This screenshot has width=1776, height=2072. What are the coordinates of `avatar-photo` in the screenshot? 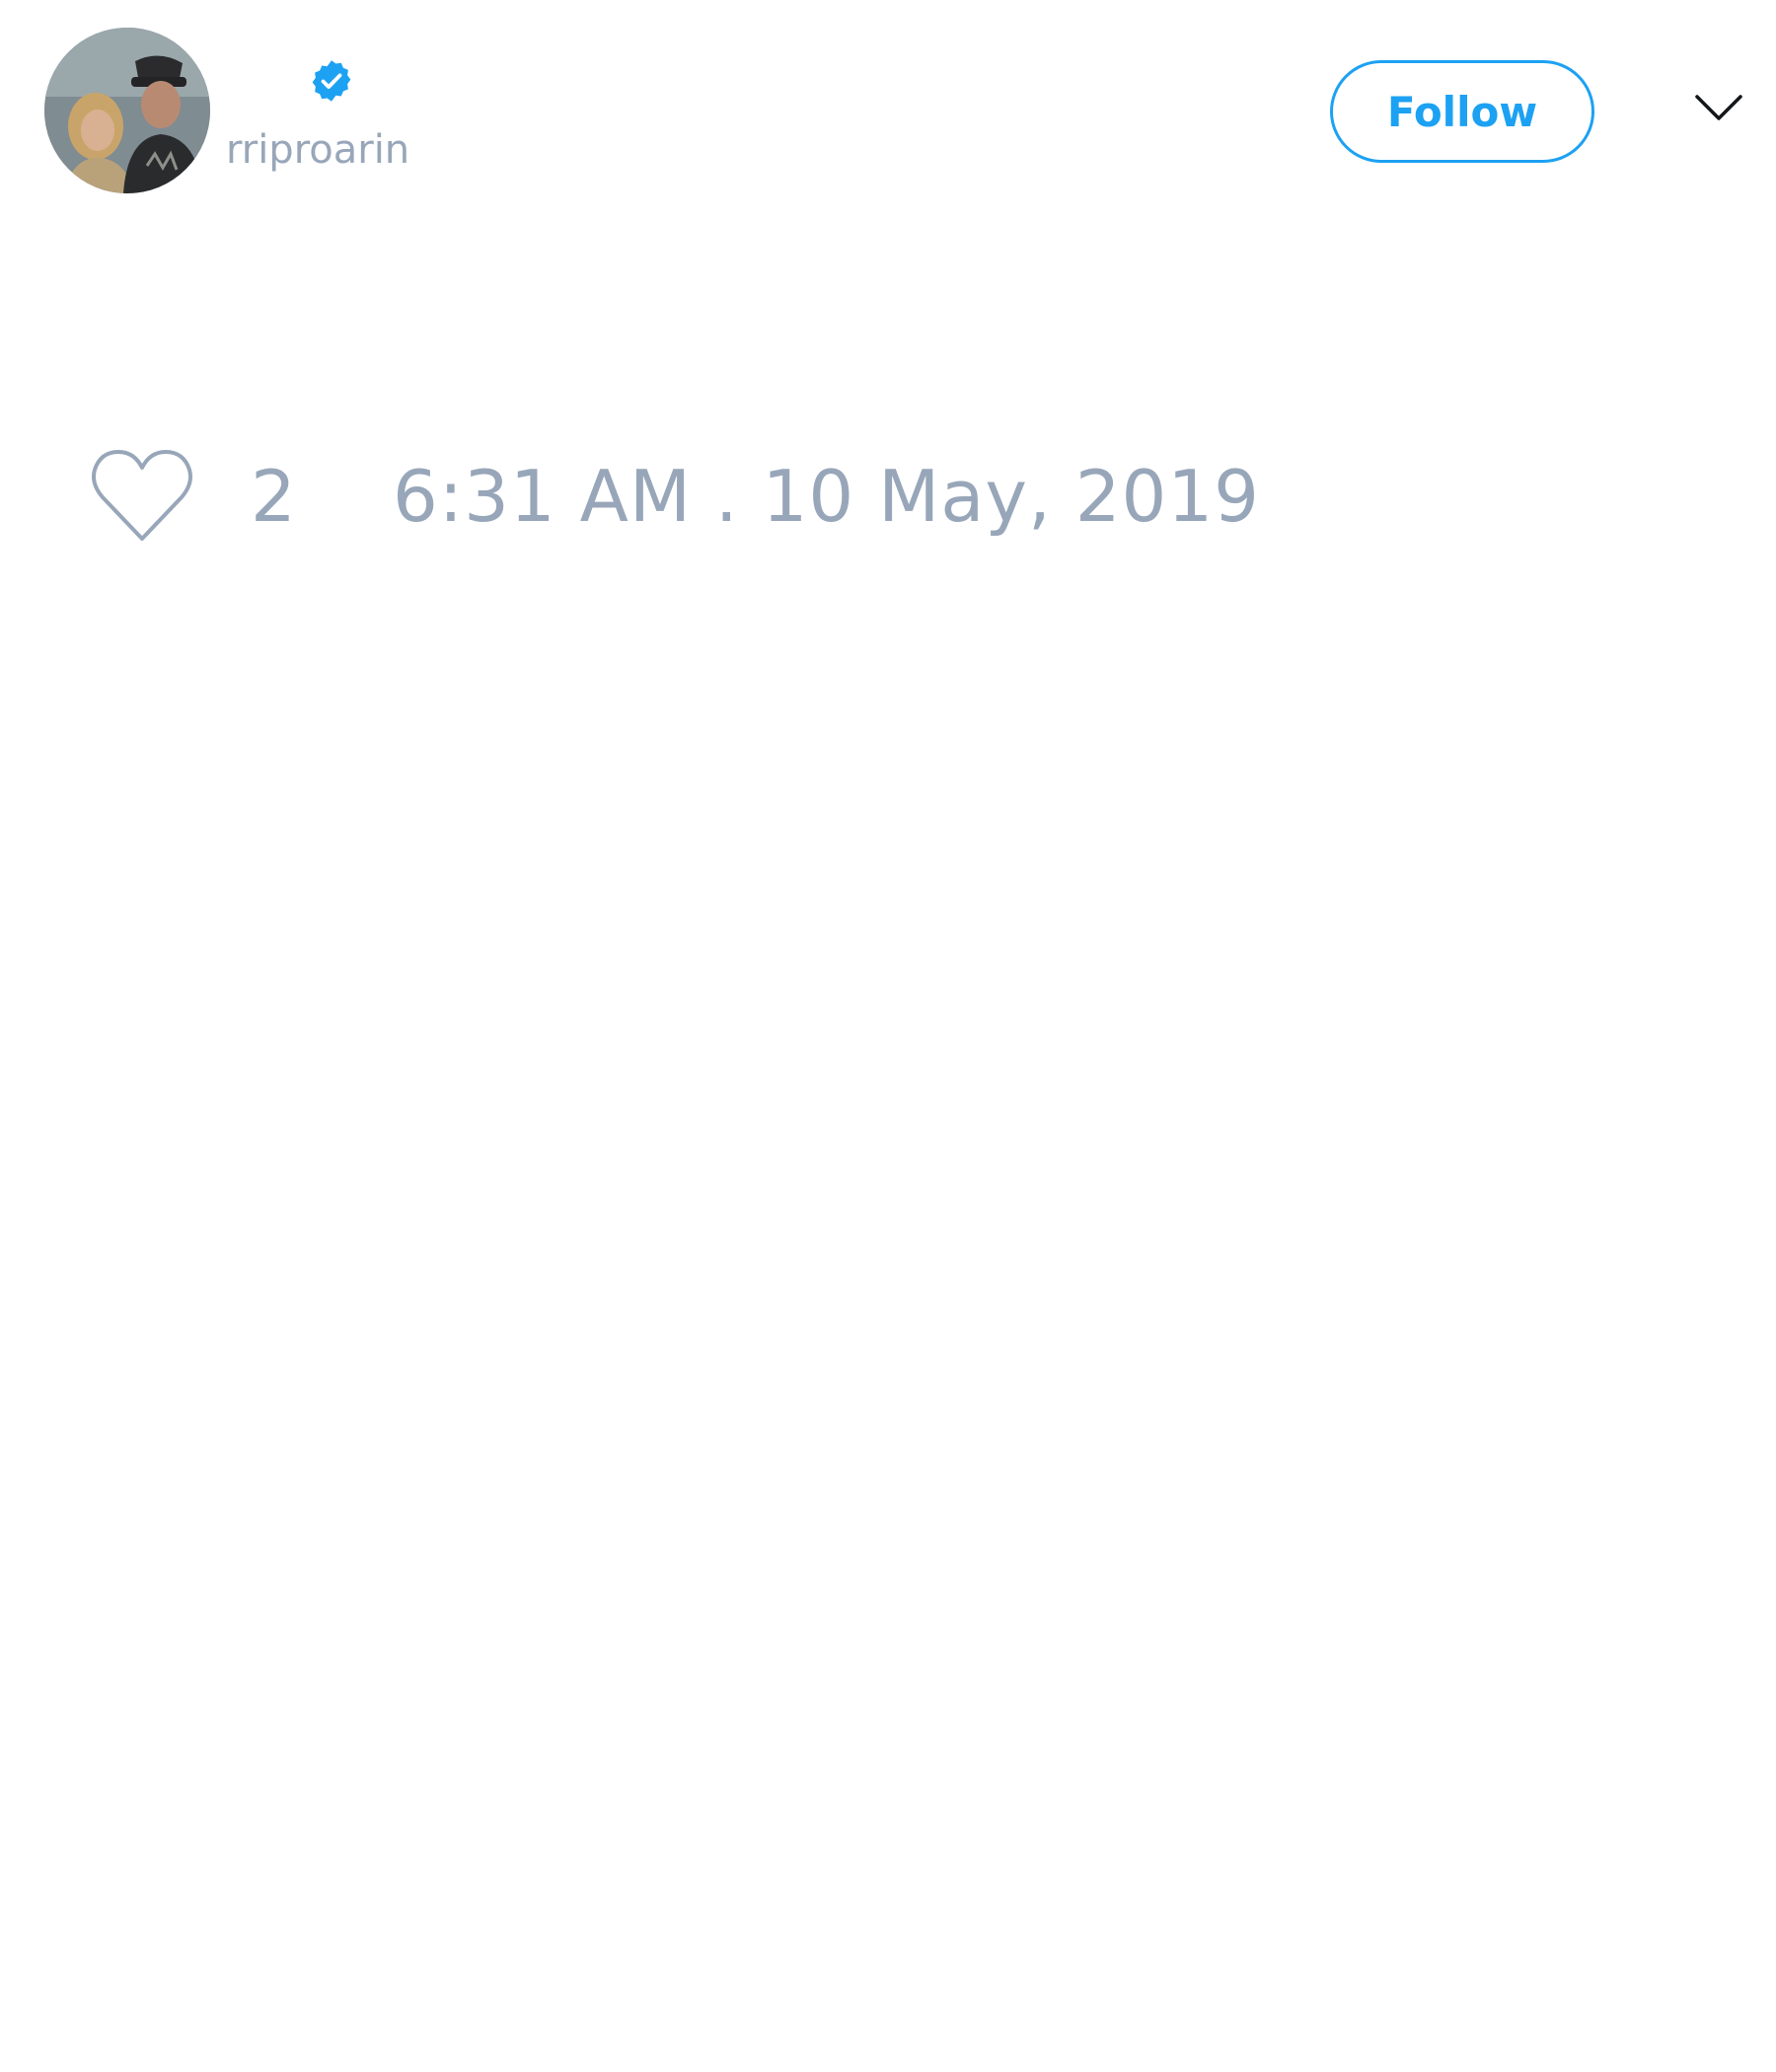 It's located at (127, 111).